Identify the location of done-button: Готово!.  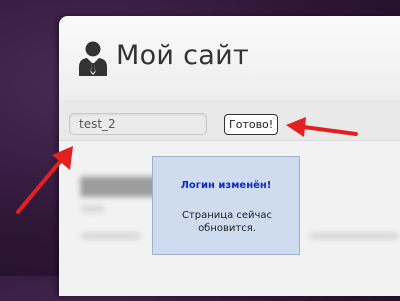
(251, 124).